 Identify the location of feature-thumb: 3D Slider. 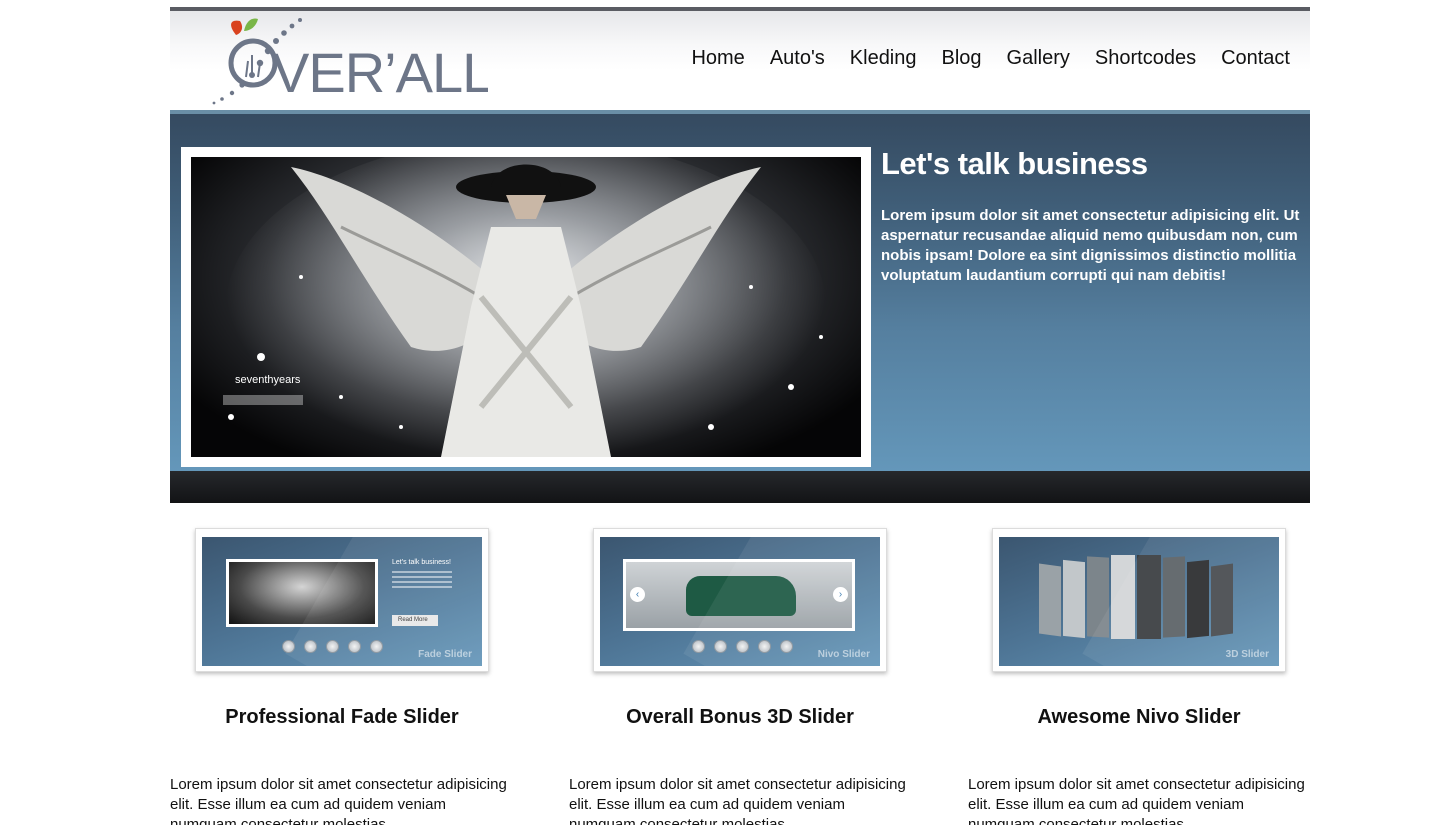
(1139, 600).